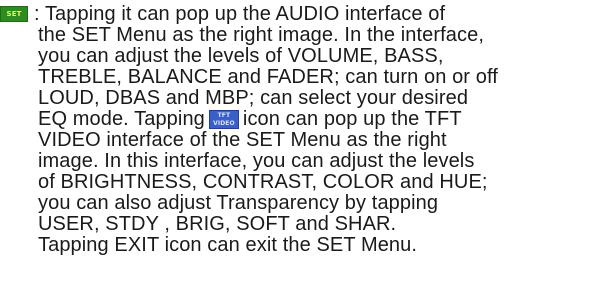 The height and width of the screenshot is (307, 602). I want to click on tft-icon-label-top: TFT, so click(224, 115).